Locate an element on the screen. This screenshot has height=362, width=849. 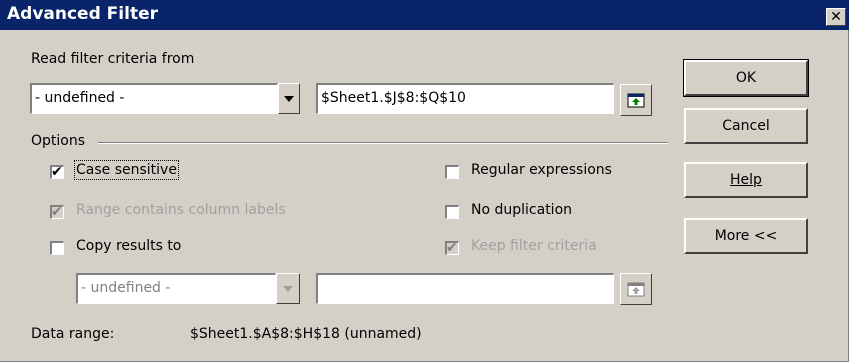
no-duplication-label: No duplication is located at coordinates (521, 210).